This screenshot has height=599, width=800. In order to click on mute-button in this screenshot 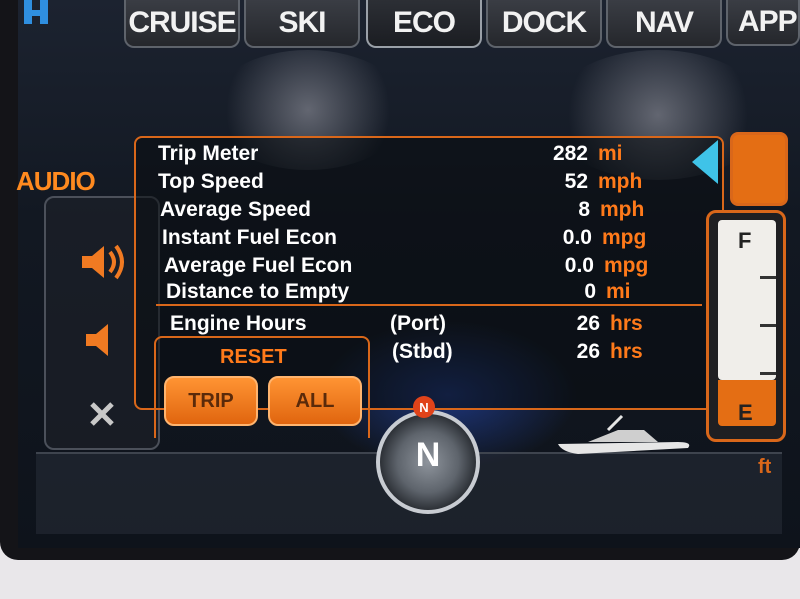, I will do `click(101, 416)`.